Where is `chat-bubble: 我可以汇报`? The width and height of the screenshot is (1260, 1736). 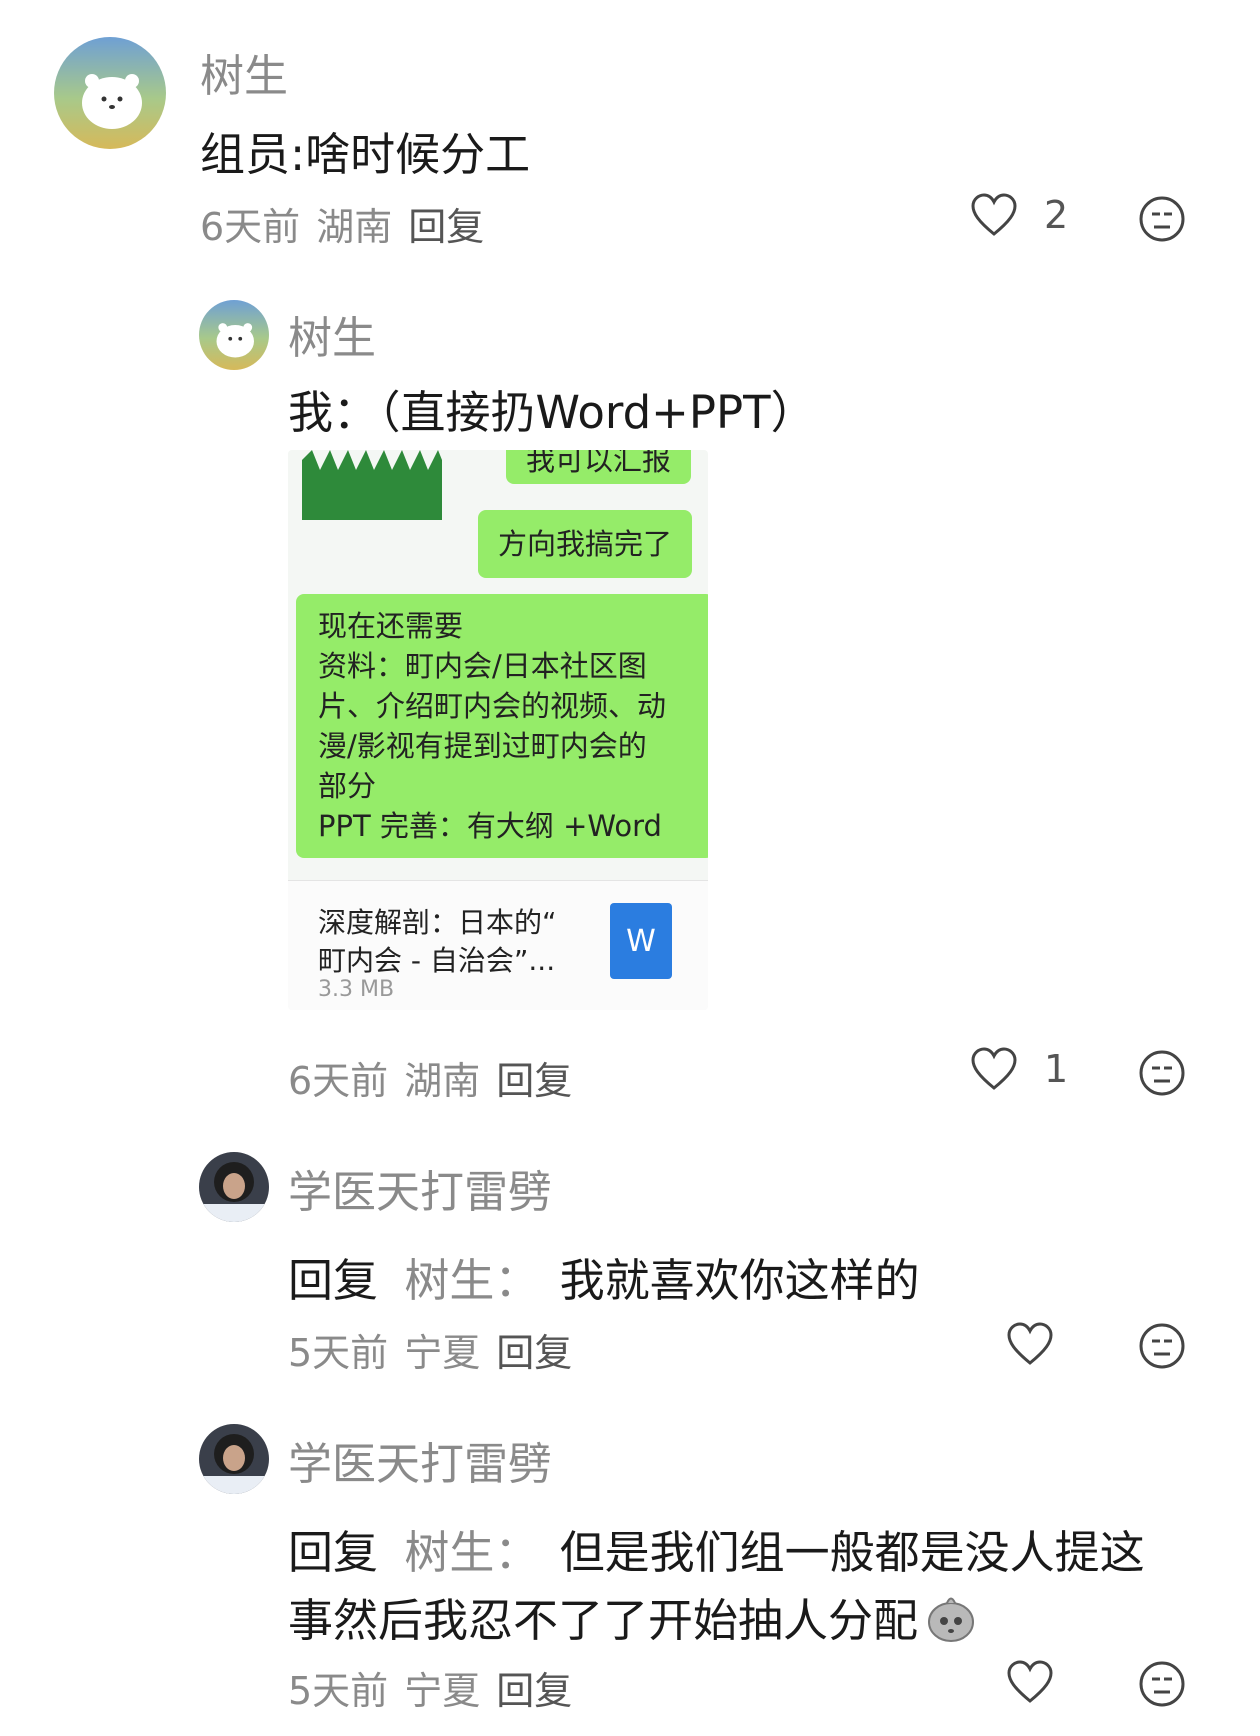 chat-bubble: 我可以汇报 is located at coordinates (599, 467).